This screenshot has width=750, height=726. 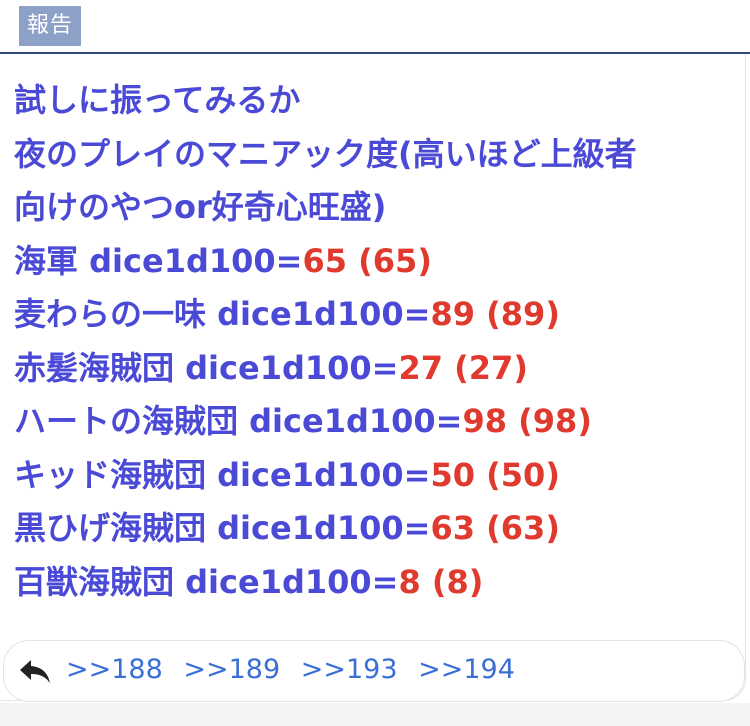 What do you see at coordinates (409, 581) in the screenshot?
I see `dice-roll-result: 8` at bounding box center [409, 581].